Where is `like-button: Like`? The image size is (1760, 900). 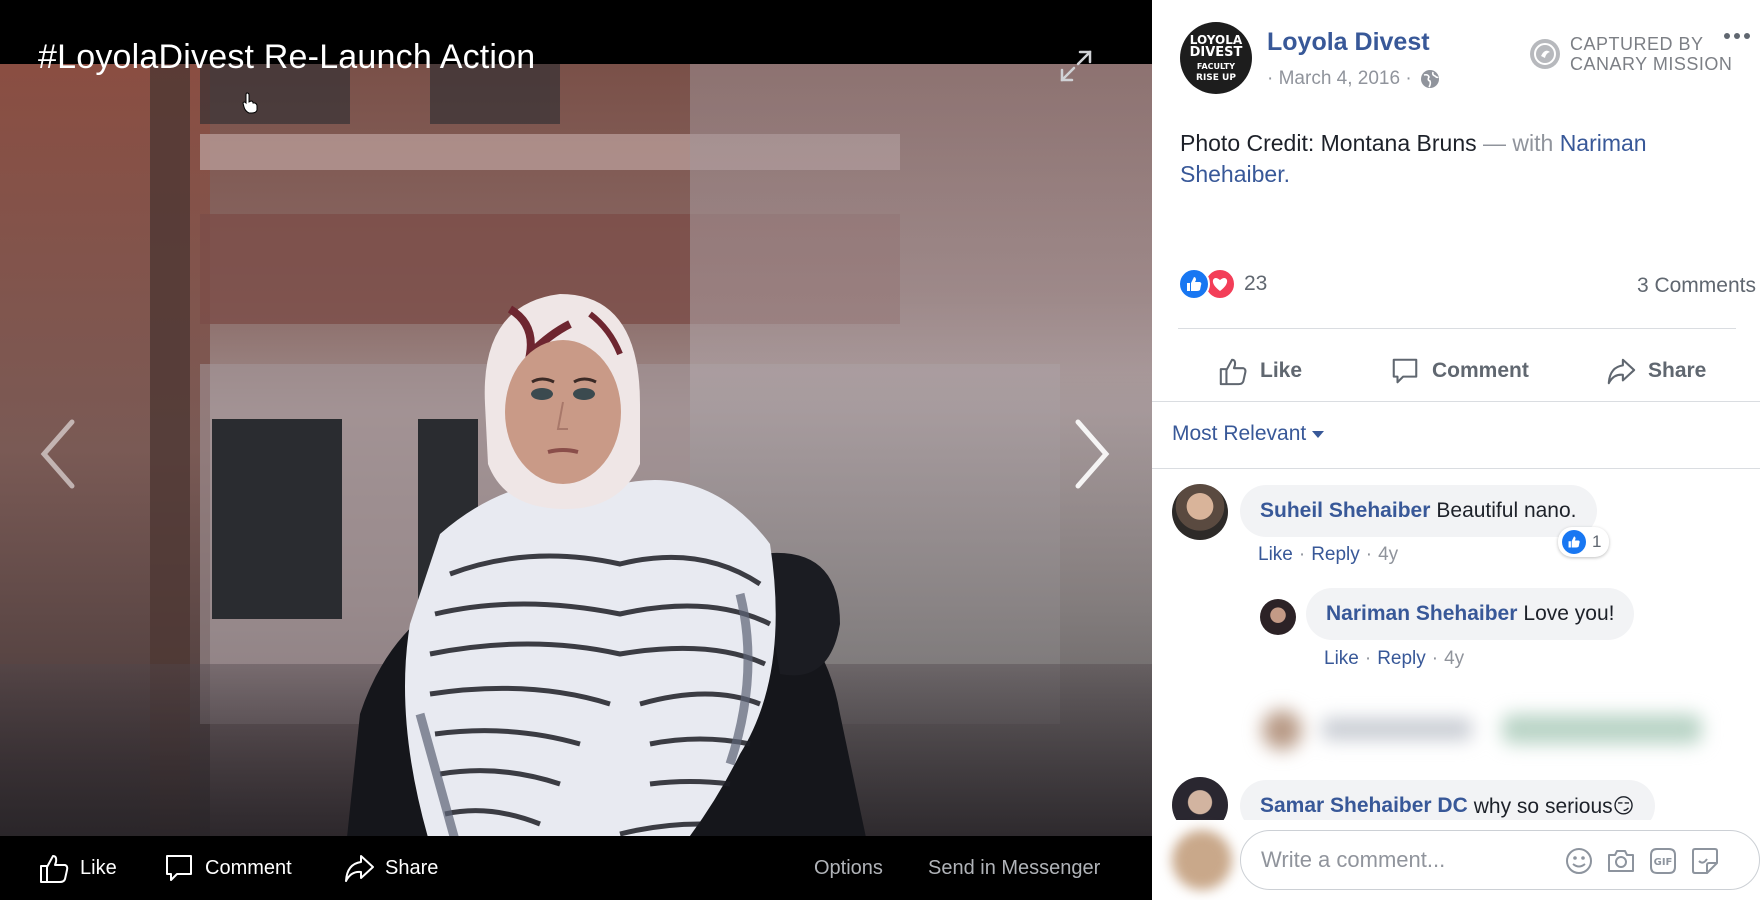
like-button: Like is located at coordinates (1260, 371).